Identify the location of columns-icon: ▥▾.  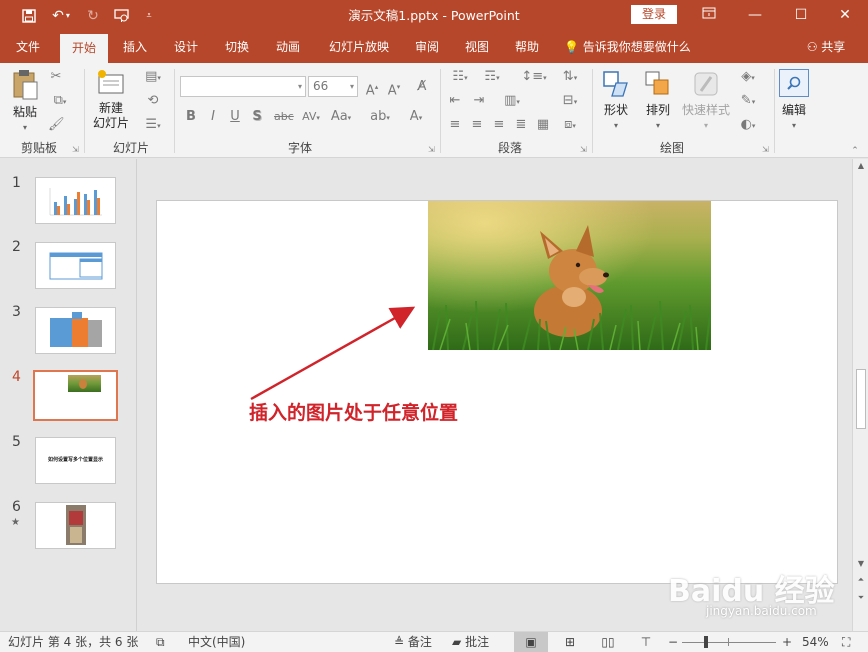
(512, 101).